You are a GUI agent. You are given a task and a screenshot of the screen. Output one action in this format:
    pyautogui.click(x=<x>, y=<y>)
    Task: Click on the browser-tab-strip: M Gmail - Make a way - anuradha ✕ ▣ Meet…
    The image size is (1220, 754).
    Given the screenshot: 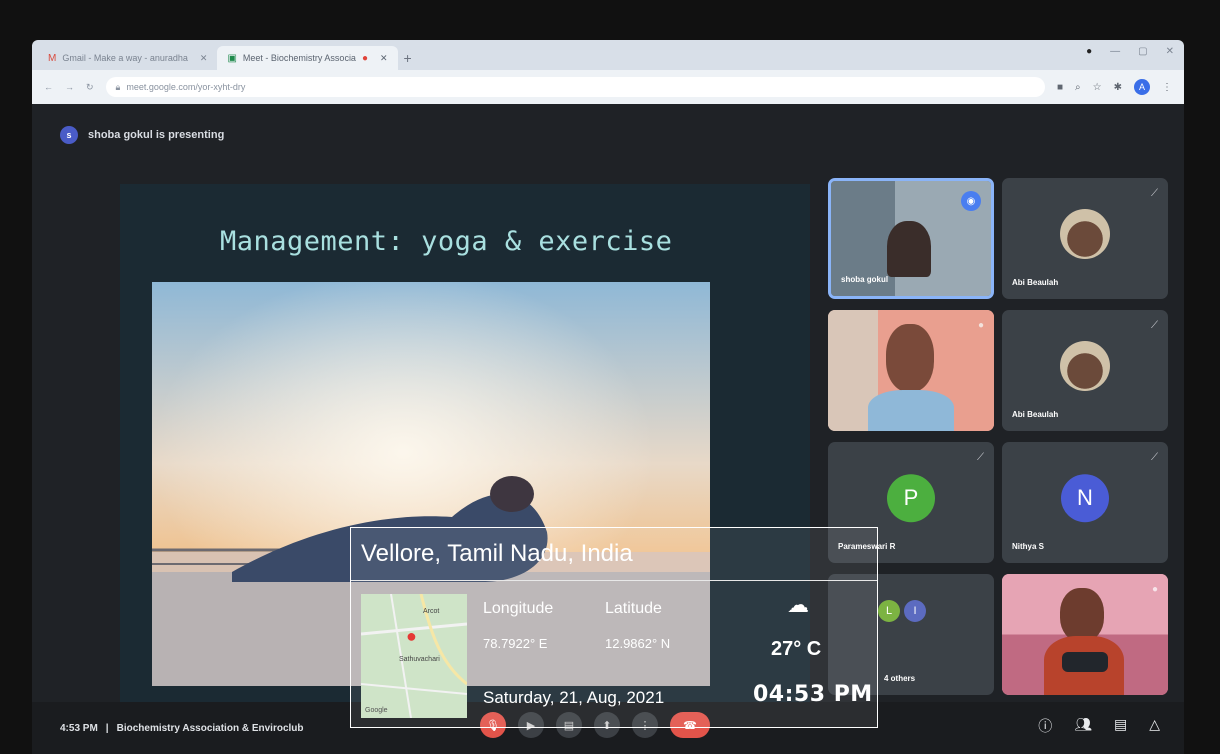 What is the action you would take?
    pyautogui.click(x=608, y=55)
    